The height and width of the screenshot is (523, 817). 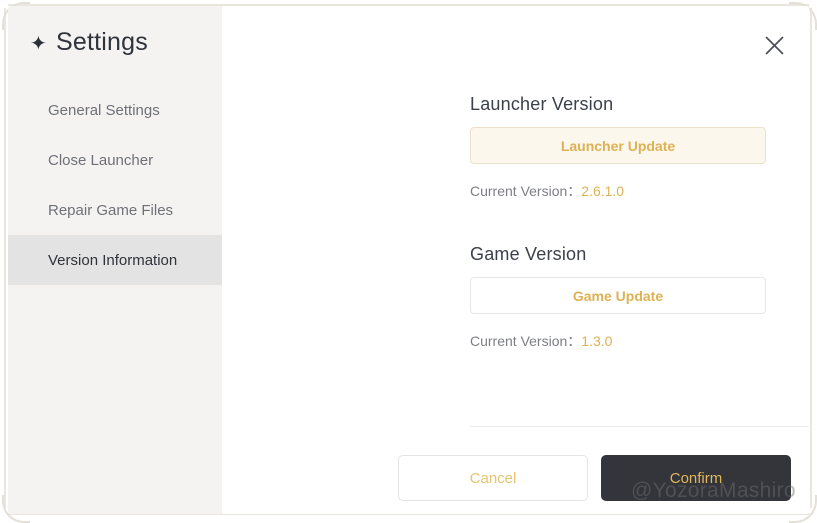 I want to click on page-title: ✦ Settings, so click(x=115, y=42).